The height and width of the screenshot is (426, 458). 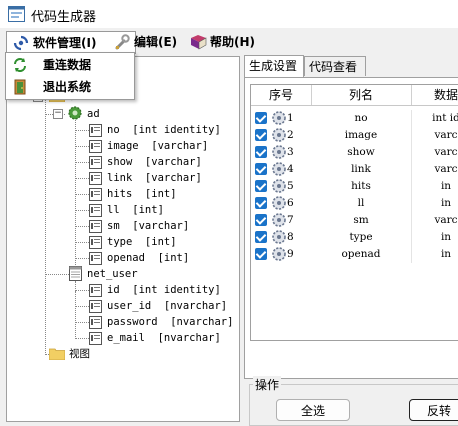 What do you see at coordinates (142, 242) in the screenshot?
I see `tree-column: type [int]` at bounding box center [142, 242].